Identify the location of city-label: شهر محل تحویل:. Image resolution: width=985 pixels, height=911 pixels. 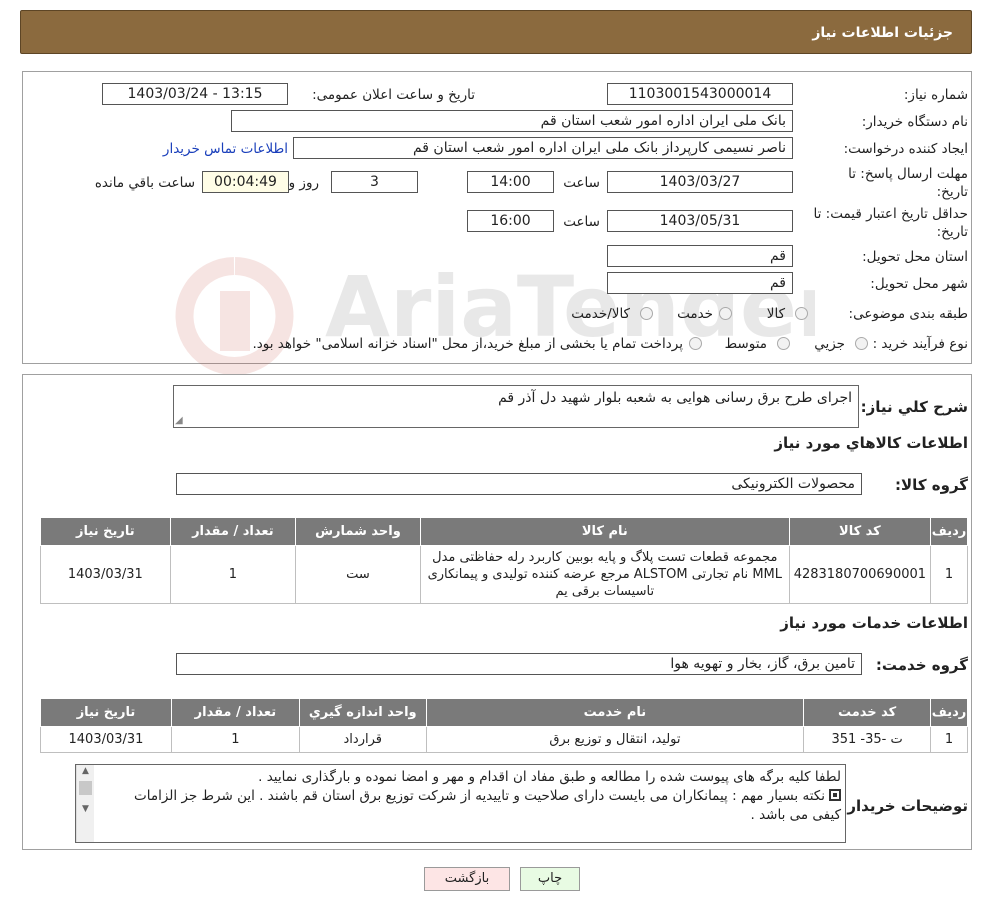
(919, 284).